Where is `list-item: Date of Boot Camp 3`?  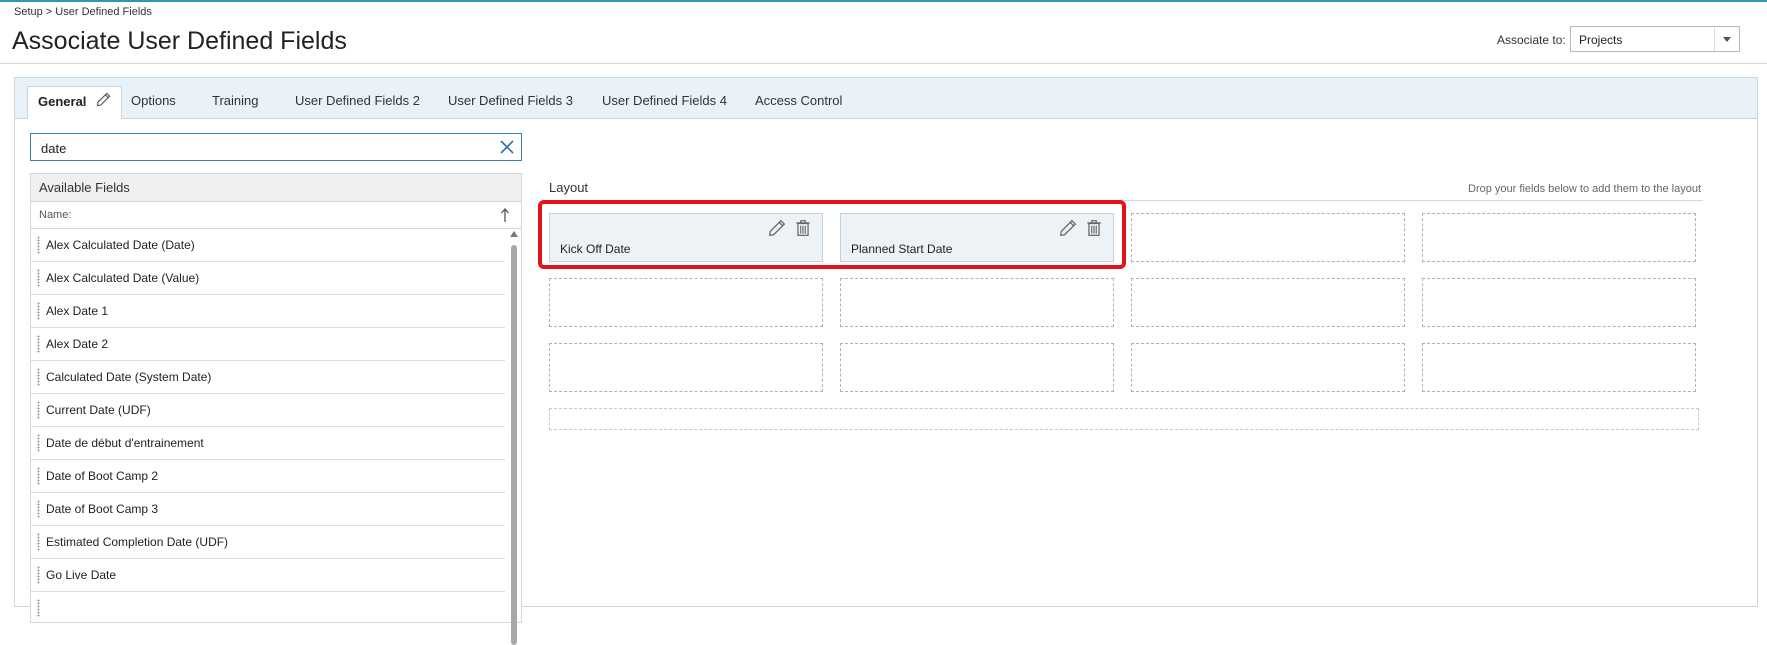
list-item: Date of Boot Camp 3 is located at coordinates (268, 509).